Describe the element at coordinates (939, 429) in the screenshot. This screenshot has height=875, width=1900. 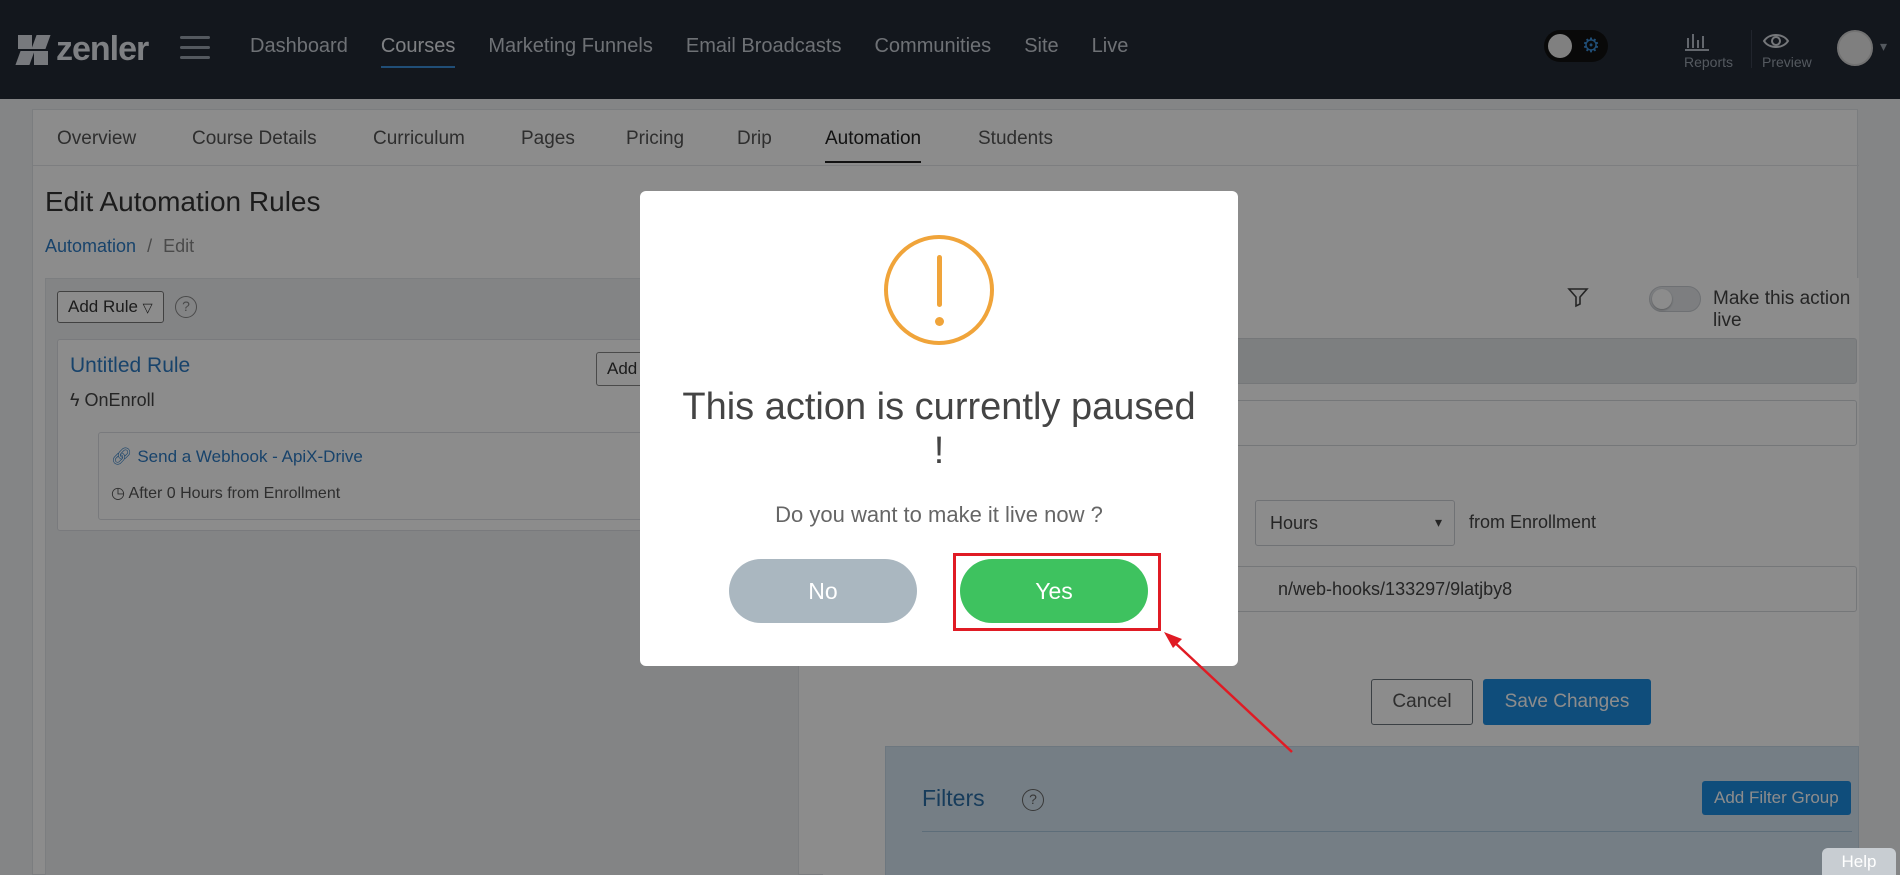
I see `dialog-title: This action is currently paused !` at that location.